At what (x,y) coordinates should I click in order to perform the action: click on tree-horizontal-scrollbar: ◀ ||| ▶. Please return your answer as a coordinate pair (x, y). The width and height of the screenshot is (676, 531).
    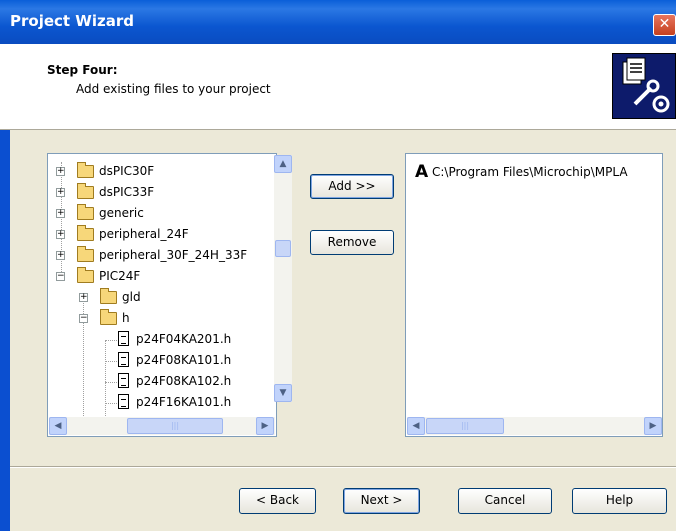
    Looking at the image, I should click on (162, 426).